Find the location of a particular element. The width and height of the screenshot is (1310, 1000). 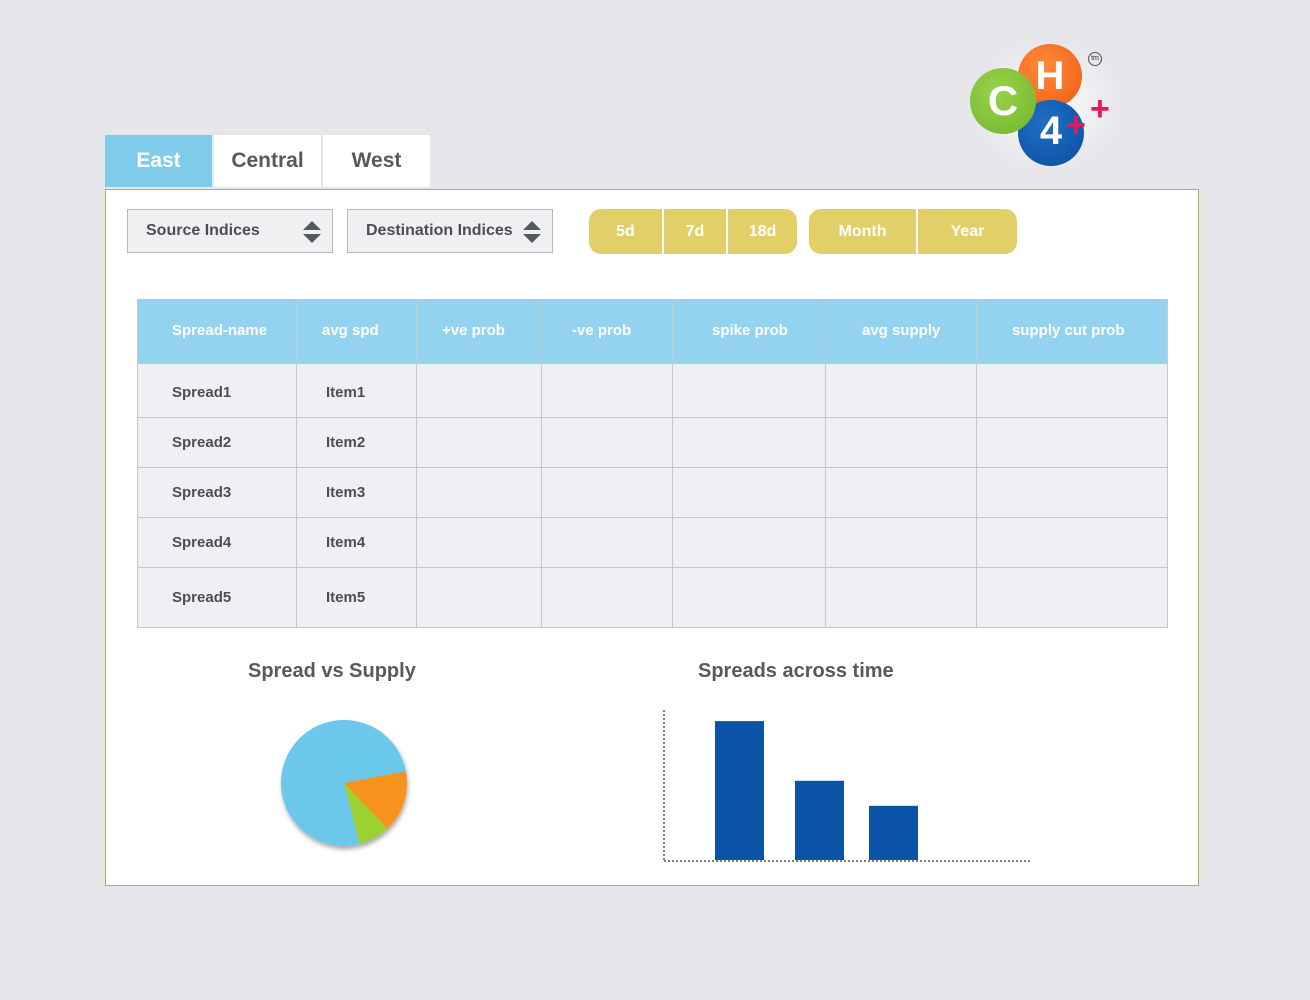

table-row: Spread2 Item2 is located at coordinates (652, 442).